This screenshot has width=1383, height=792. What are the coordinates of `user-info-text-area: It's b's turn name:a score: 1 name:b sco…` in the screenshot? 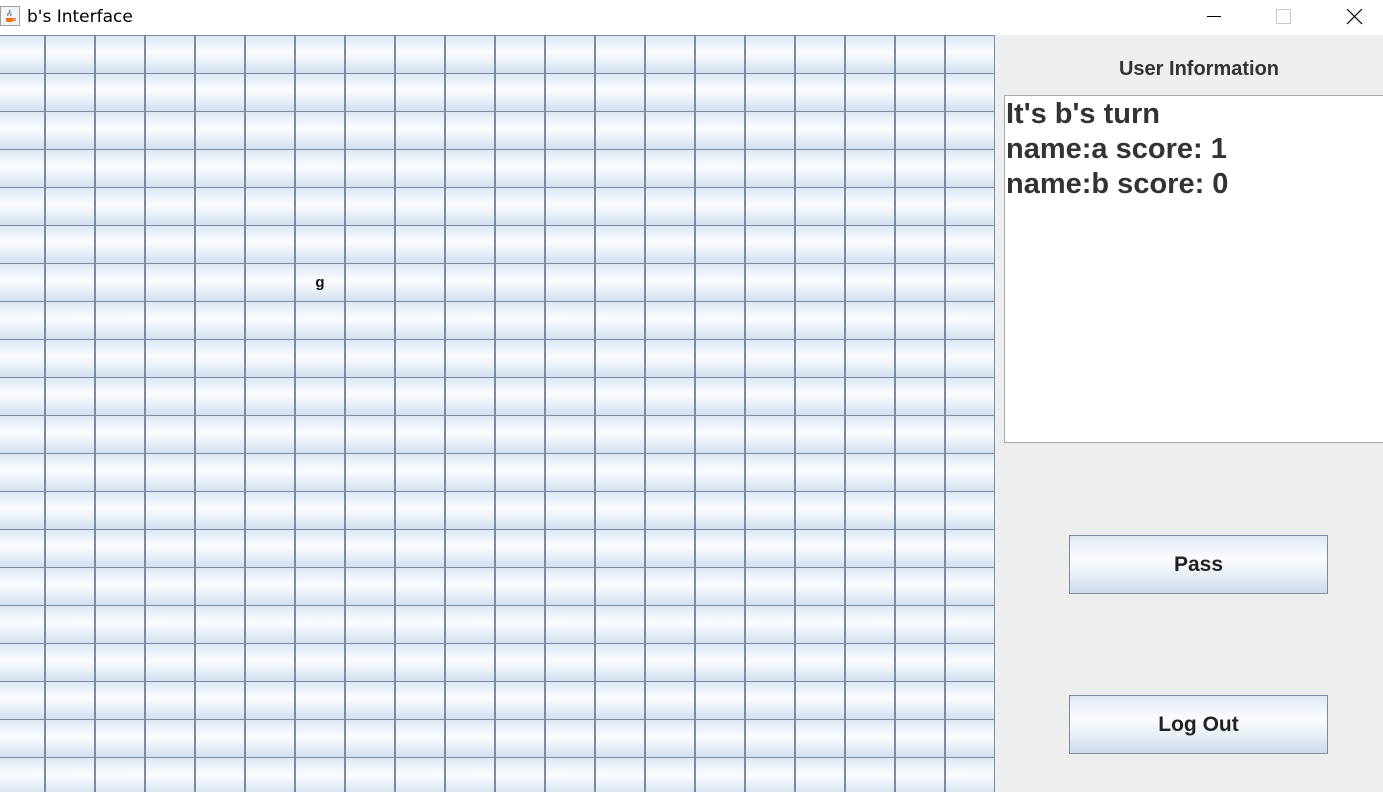 It's located at (1193, 269).